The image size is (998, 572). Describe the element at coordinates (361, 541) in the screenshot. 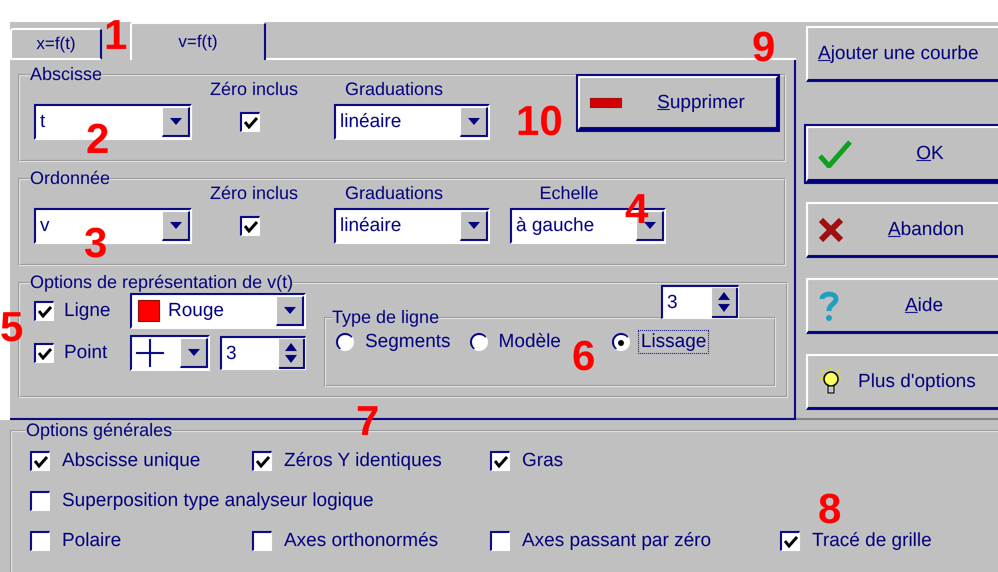

I see `option-label: Axes orthonormés` at that location.